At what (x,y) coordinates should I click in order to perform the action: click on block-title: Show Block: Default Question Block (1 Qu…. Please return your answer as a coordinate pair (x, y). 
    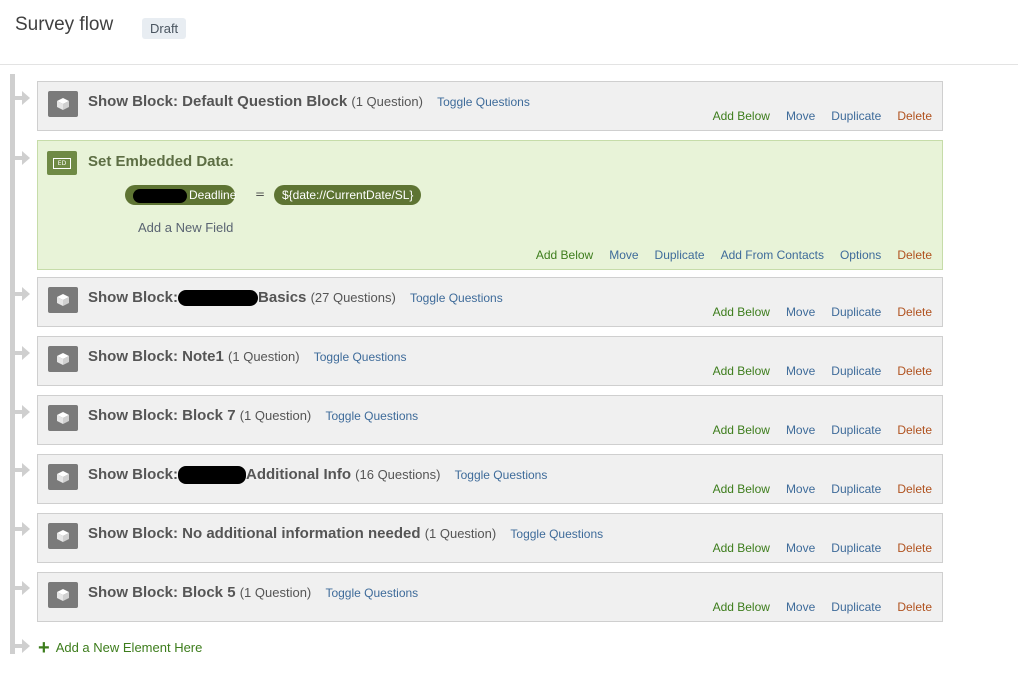
    Looking at the image, I should click on (309, 101).